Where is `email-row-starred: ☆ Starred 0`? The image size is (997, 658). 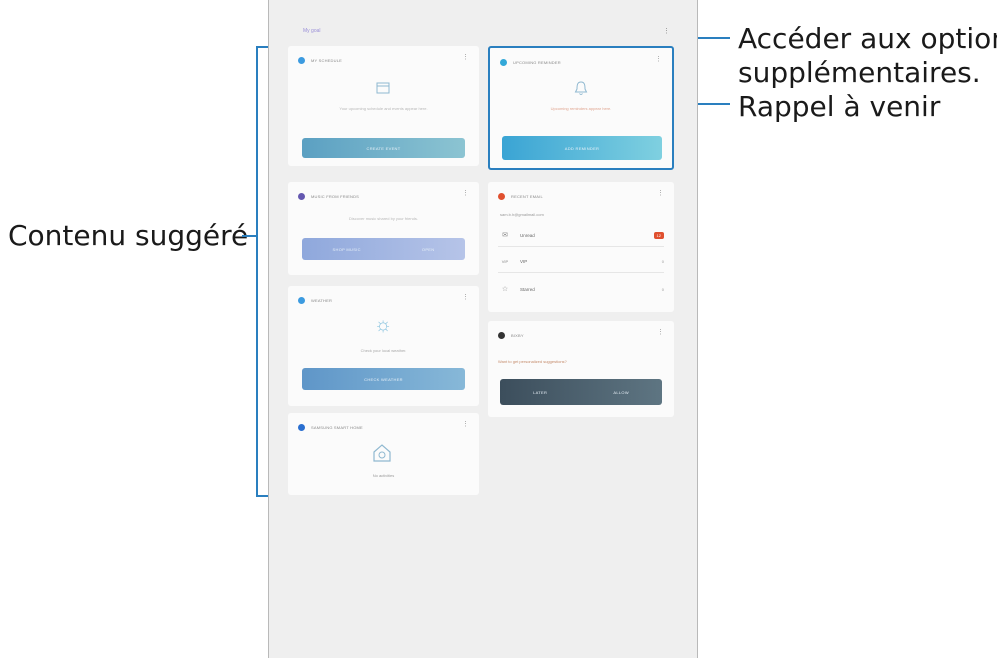
email-row-starred: ☆ Starred 0 is located at coordinates (581, 289).